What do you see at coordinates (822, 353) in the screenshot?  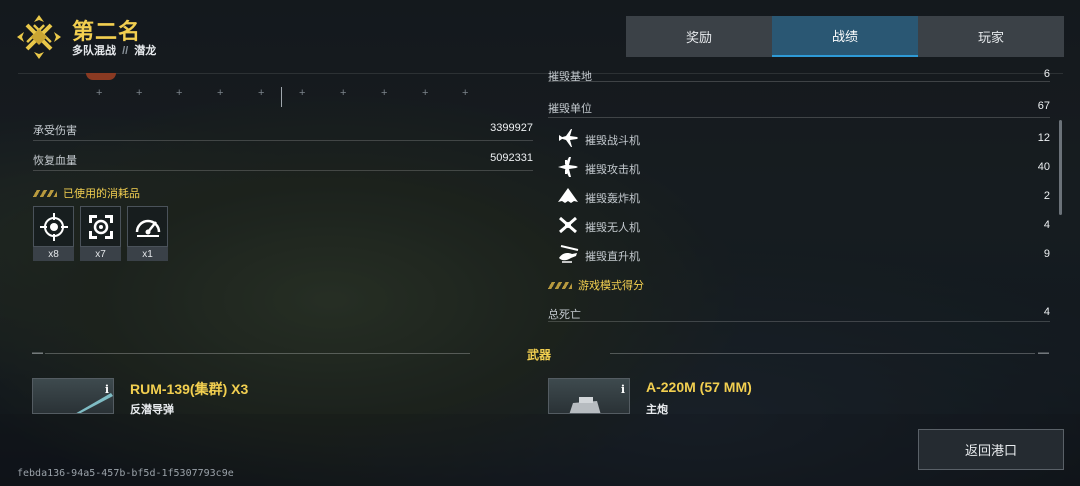 I see `weapons-divider-right` at bounding box center [822, 353].